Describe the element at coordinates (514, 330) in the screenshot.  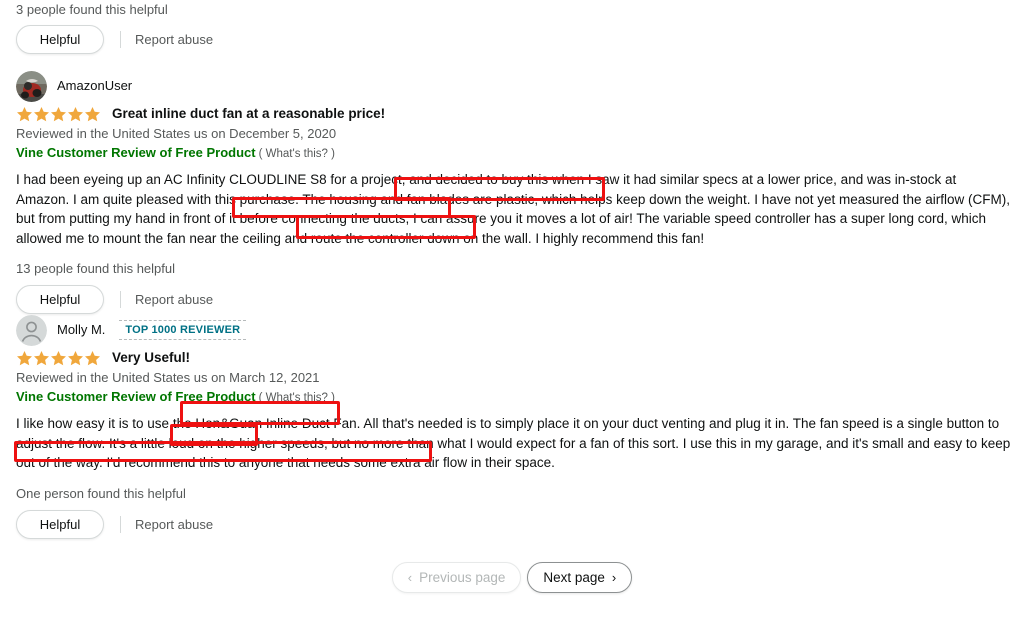
I see `reviewer-profile-row: Molly M. TOP 1000 REVIEWER` at that location.